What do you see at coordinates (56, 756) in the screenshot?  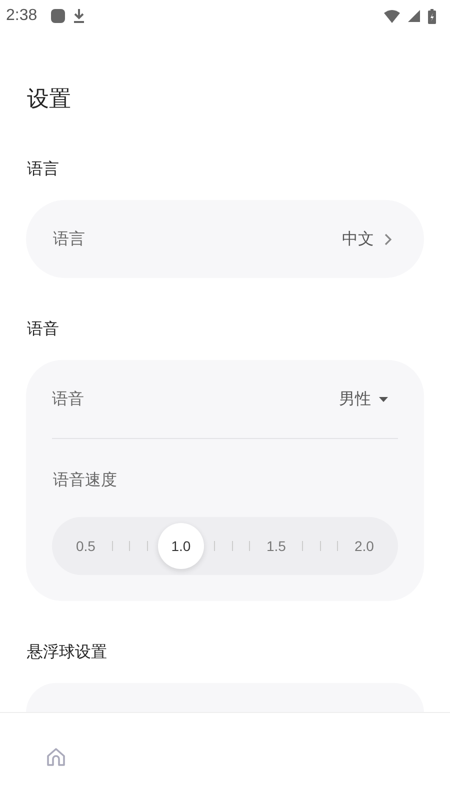 I see `home-icon` at bounding box center [56, 756].